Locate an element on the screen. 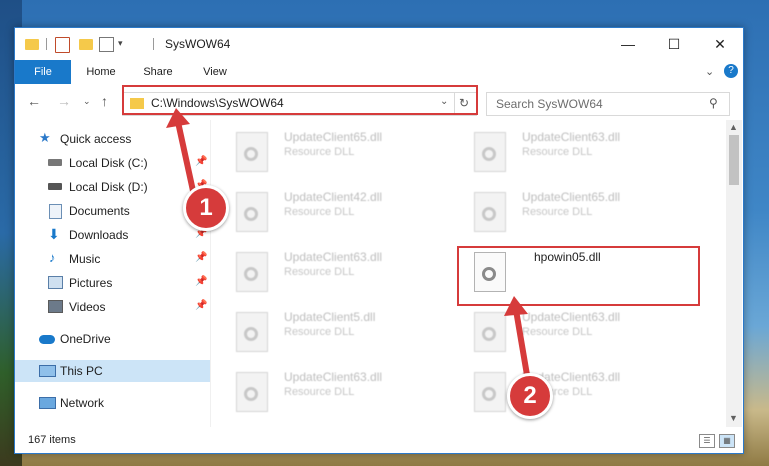 Image resolution: width=769 pixels, height=466 pixels. window-title: SysWOW64 is located at coordinates (198, 44).